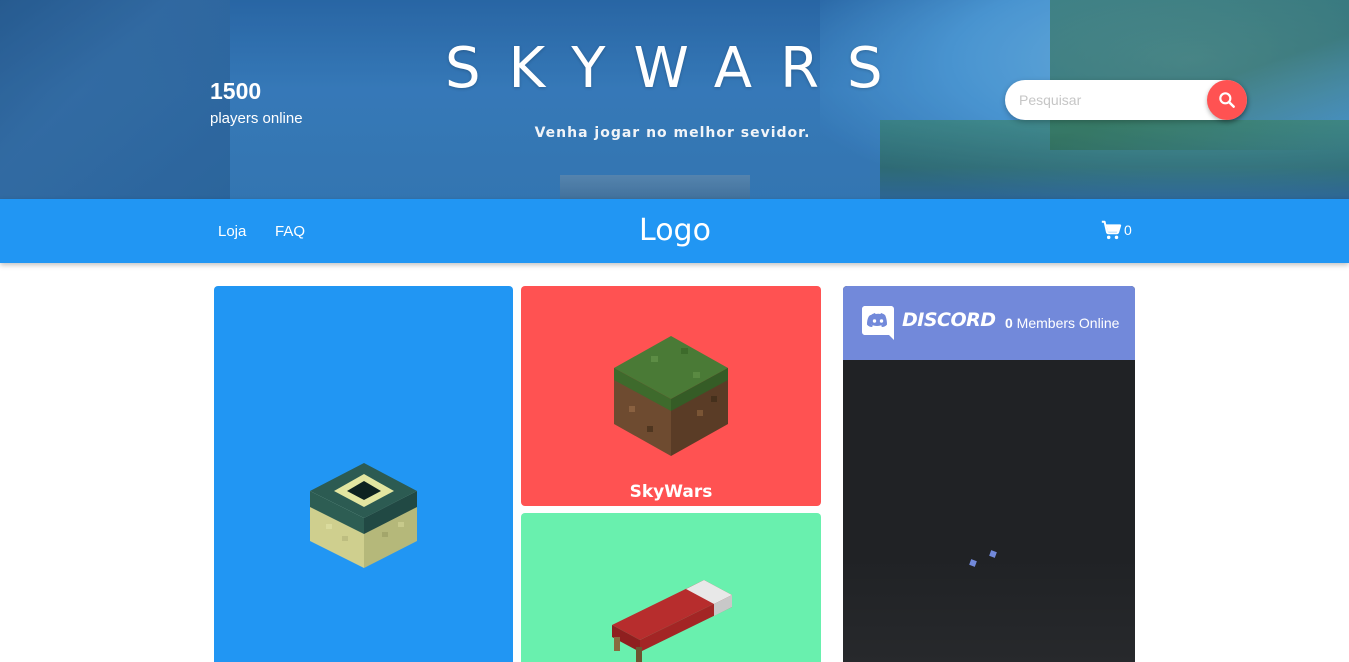  I want to click on nav-link-loja: Loja, so click(232, 231).